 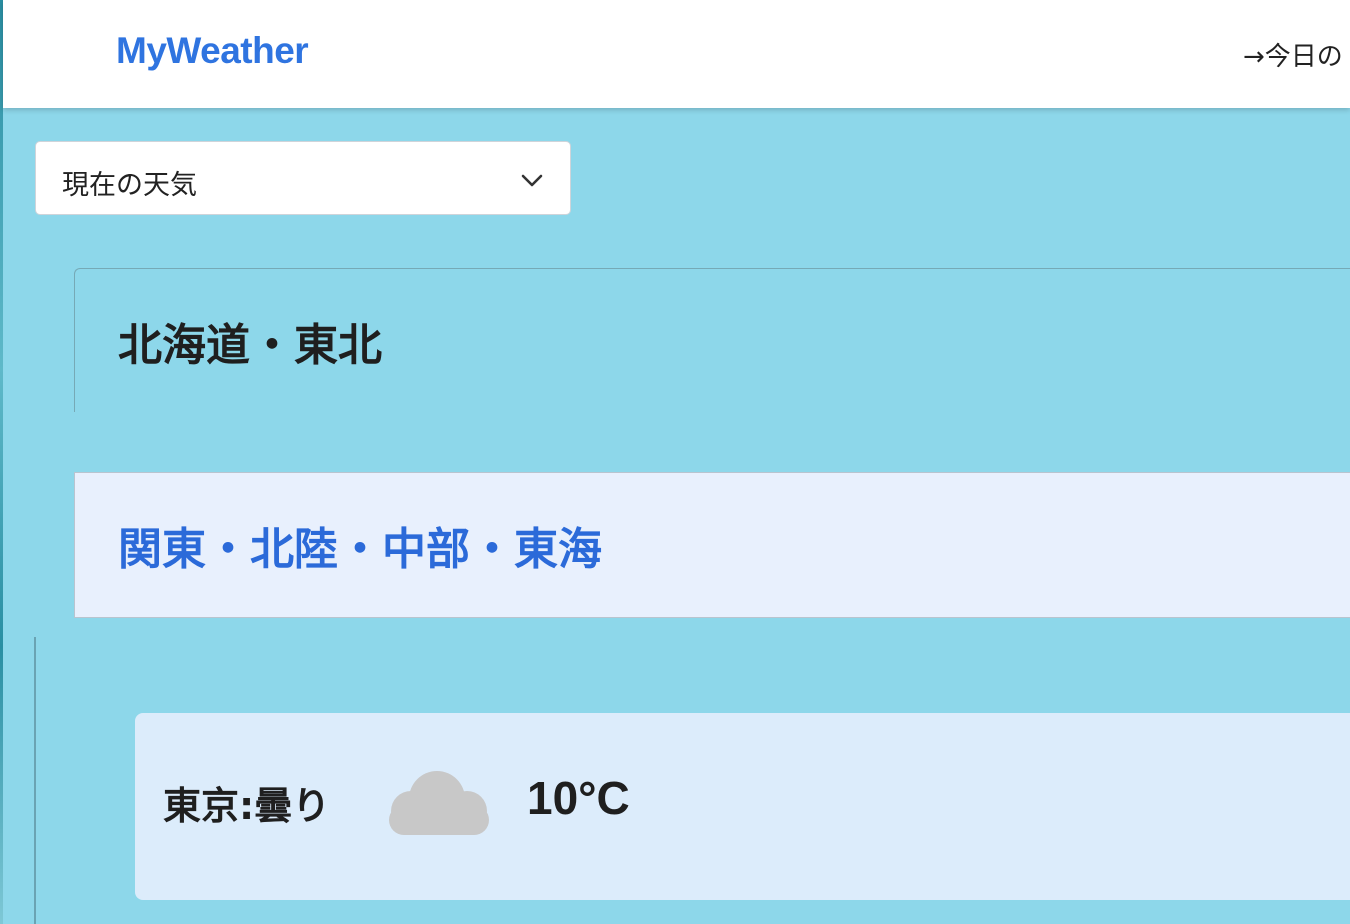 What do you see at coordinates (712, 545) in the screenshot?
I see `region-accordion-kanto-chubu: 関東・北陸・中部・東海` at bounding box center [712, 545].